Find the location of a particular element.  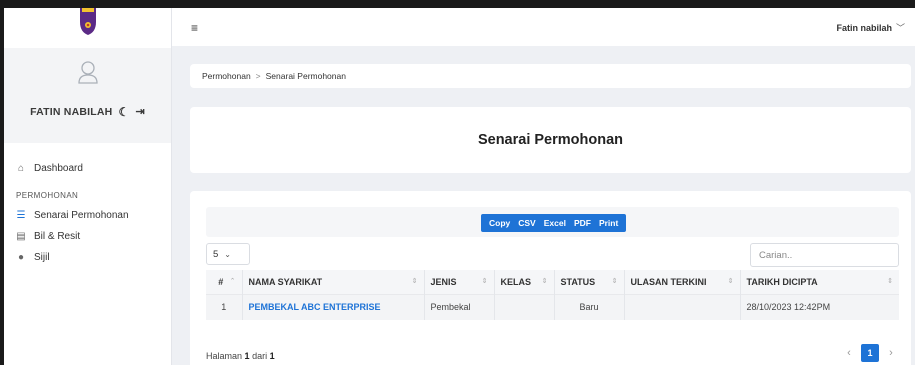

sort-icon: ⌃ is located at coordinates (232, 281).